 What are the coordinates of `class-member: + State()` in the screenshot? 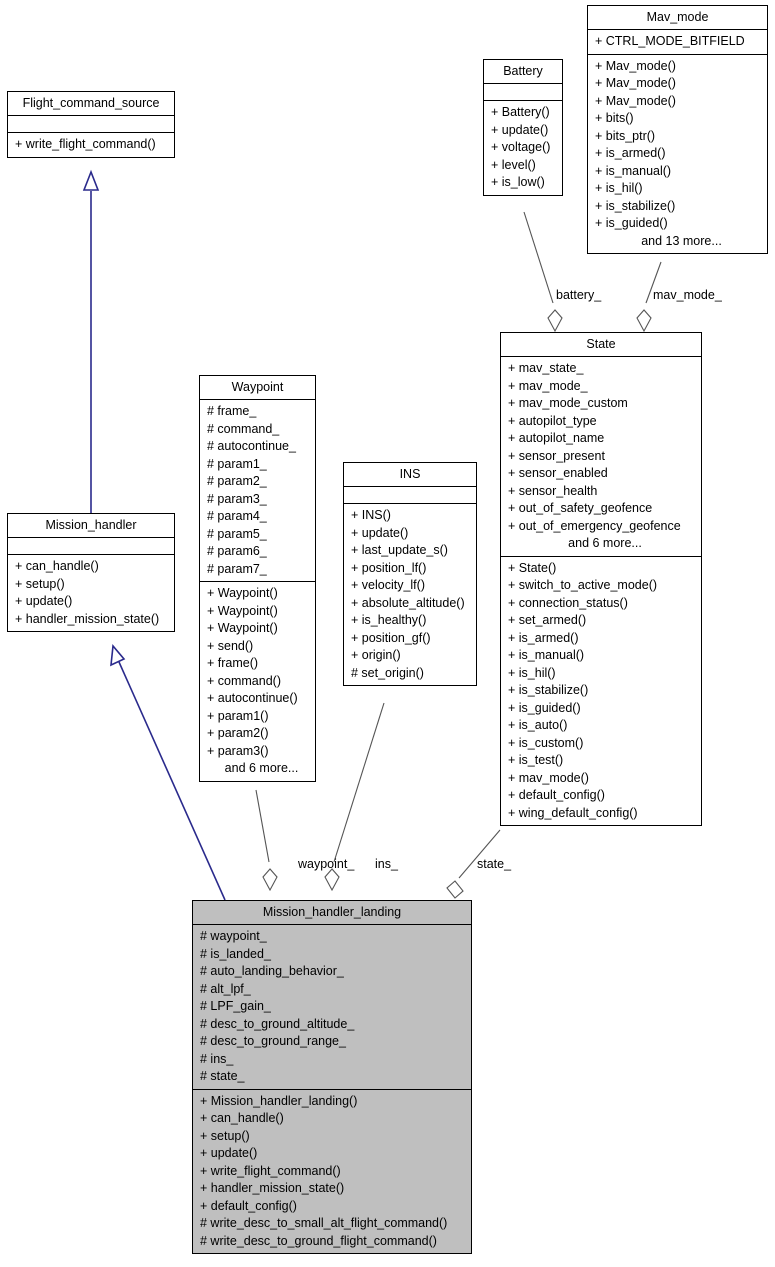 It's located at (532, 567).